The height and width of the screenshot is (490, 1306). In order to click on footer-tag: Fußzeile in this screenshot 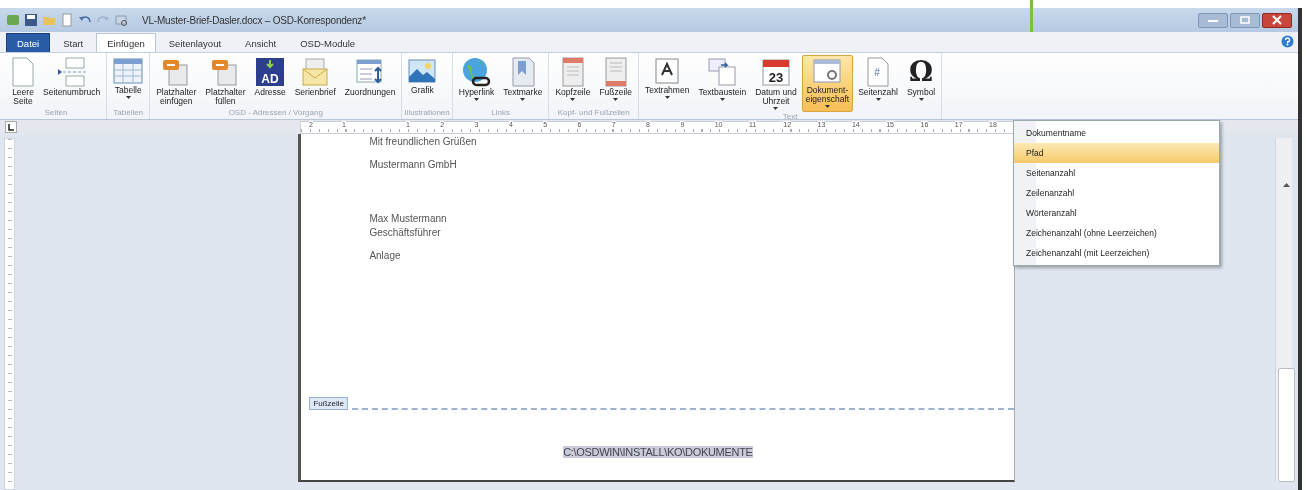, I will do `click(329, 403)`.